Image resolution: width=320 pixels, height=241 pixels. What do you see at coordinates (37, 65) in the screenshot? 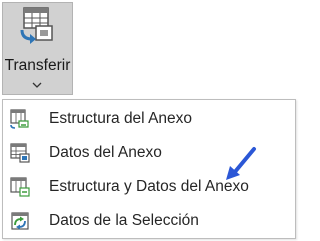
I see `transferir-label: Transferir` at bounding box center [37, 65].